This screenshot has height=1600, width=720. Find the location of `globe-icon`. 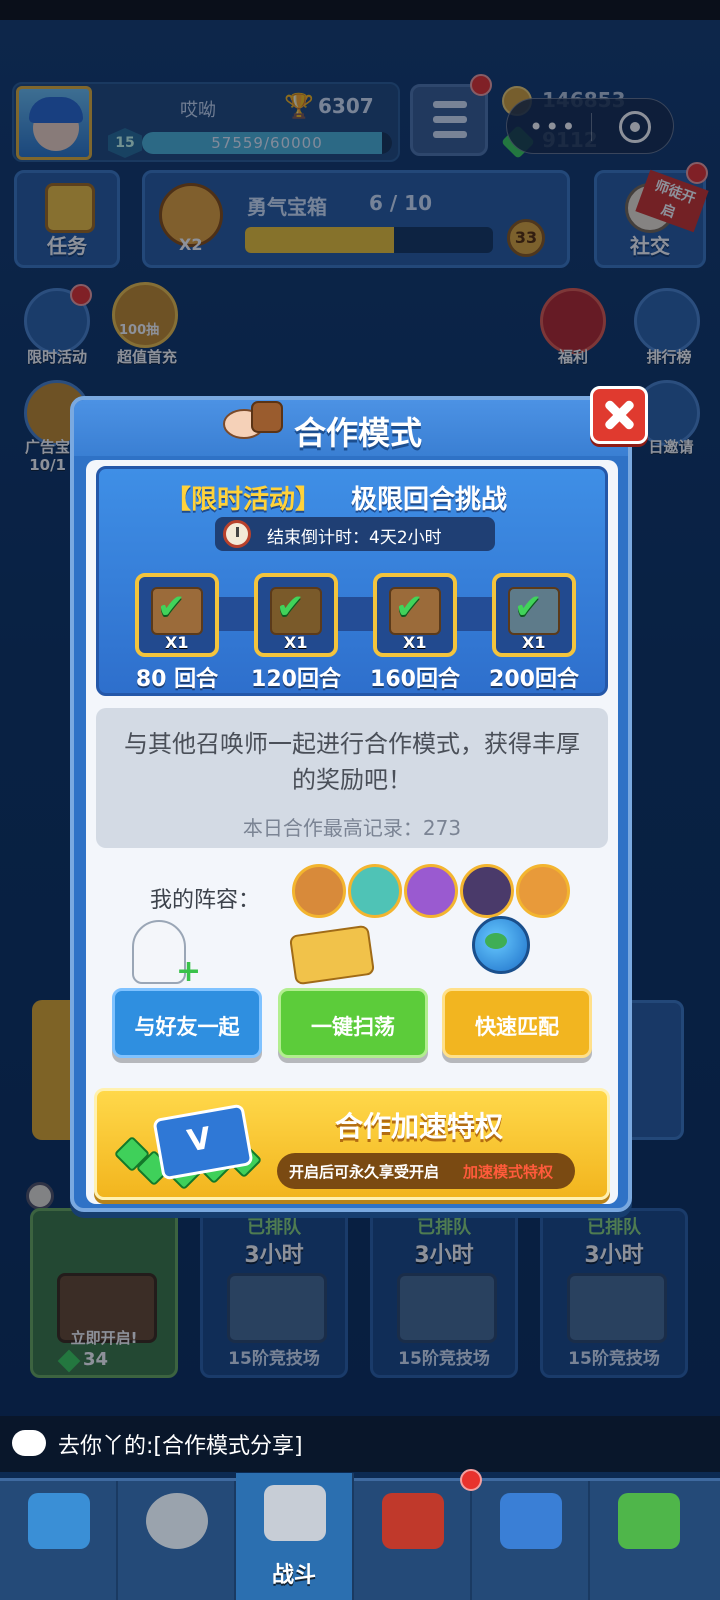

globe-icon is located at coordinates (501, 945).